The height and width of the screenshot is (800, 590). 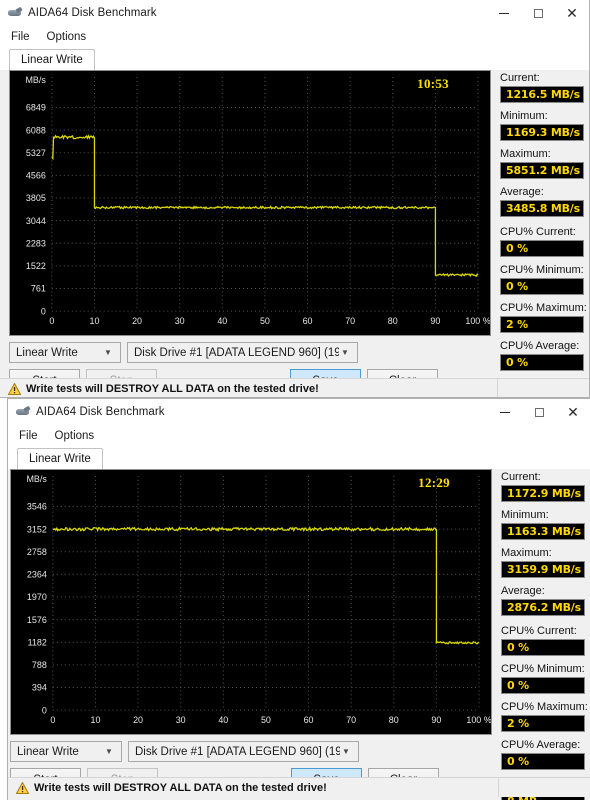 I want to click on stat-value: 3159.9 MB/s, so click(x=543, y=569).